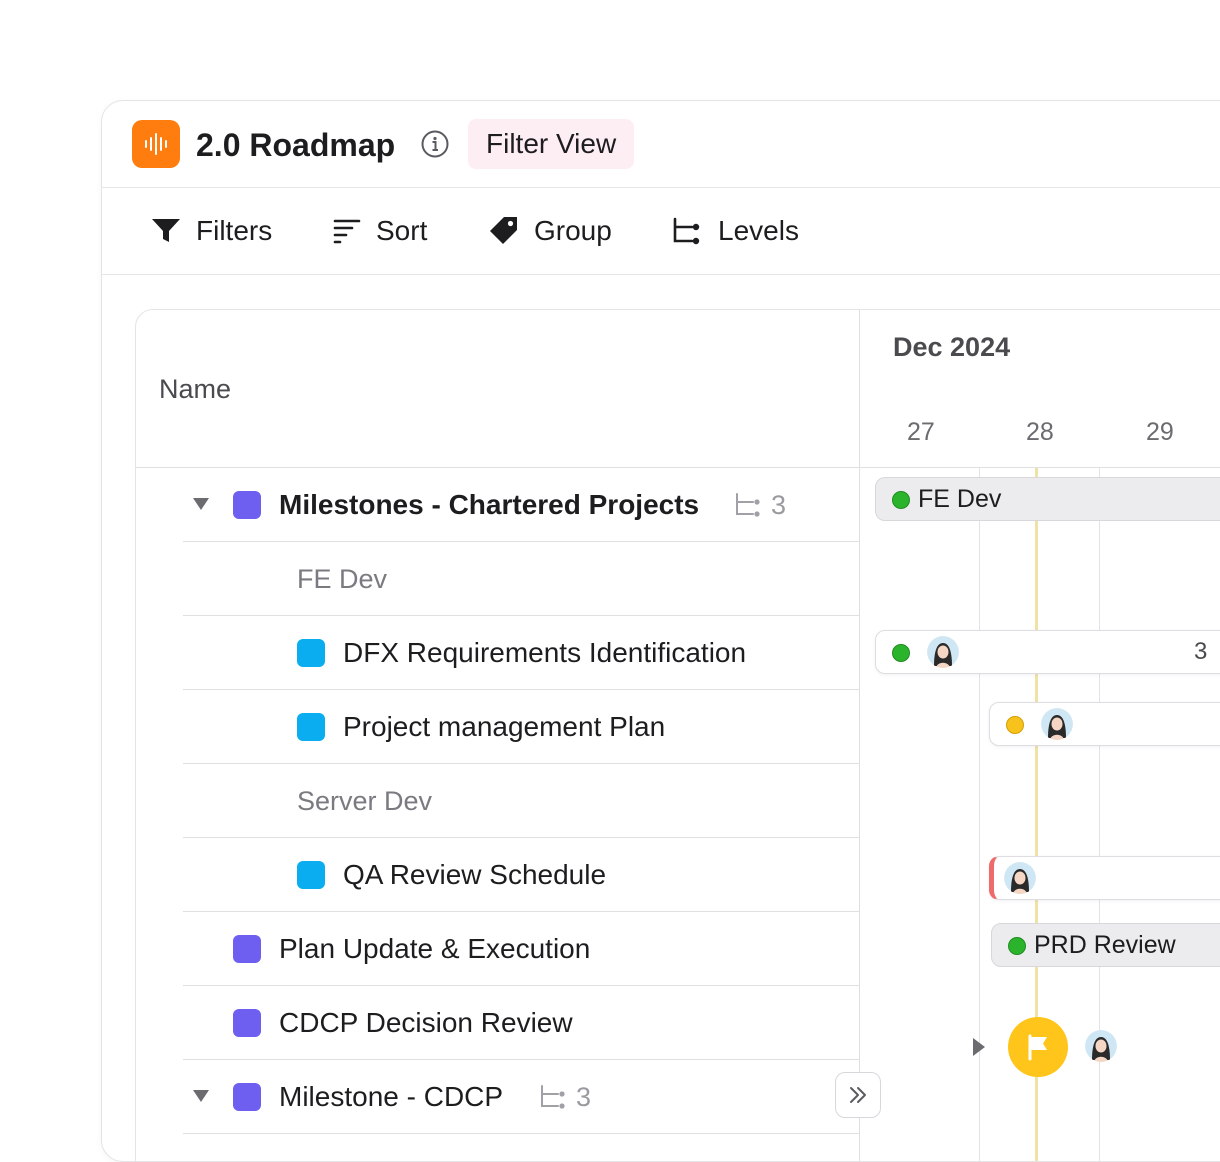 Image resolution: width=1220 pixels, height=1162 pixels. I want to click on row-label: CDCP Decision Review, so click(426, 1022).